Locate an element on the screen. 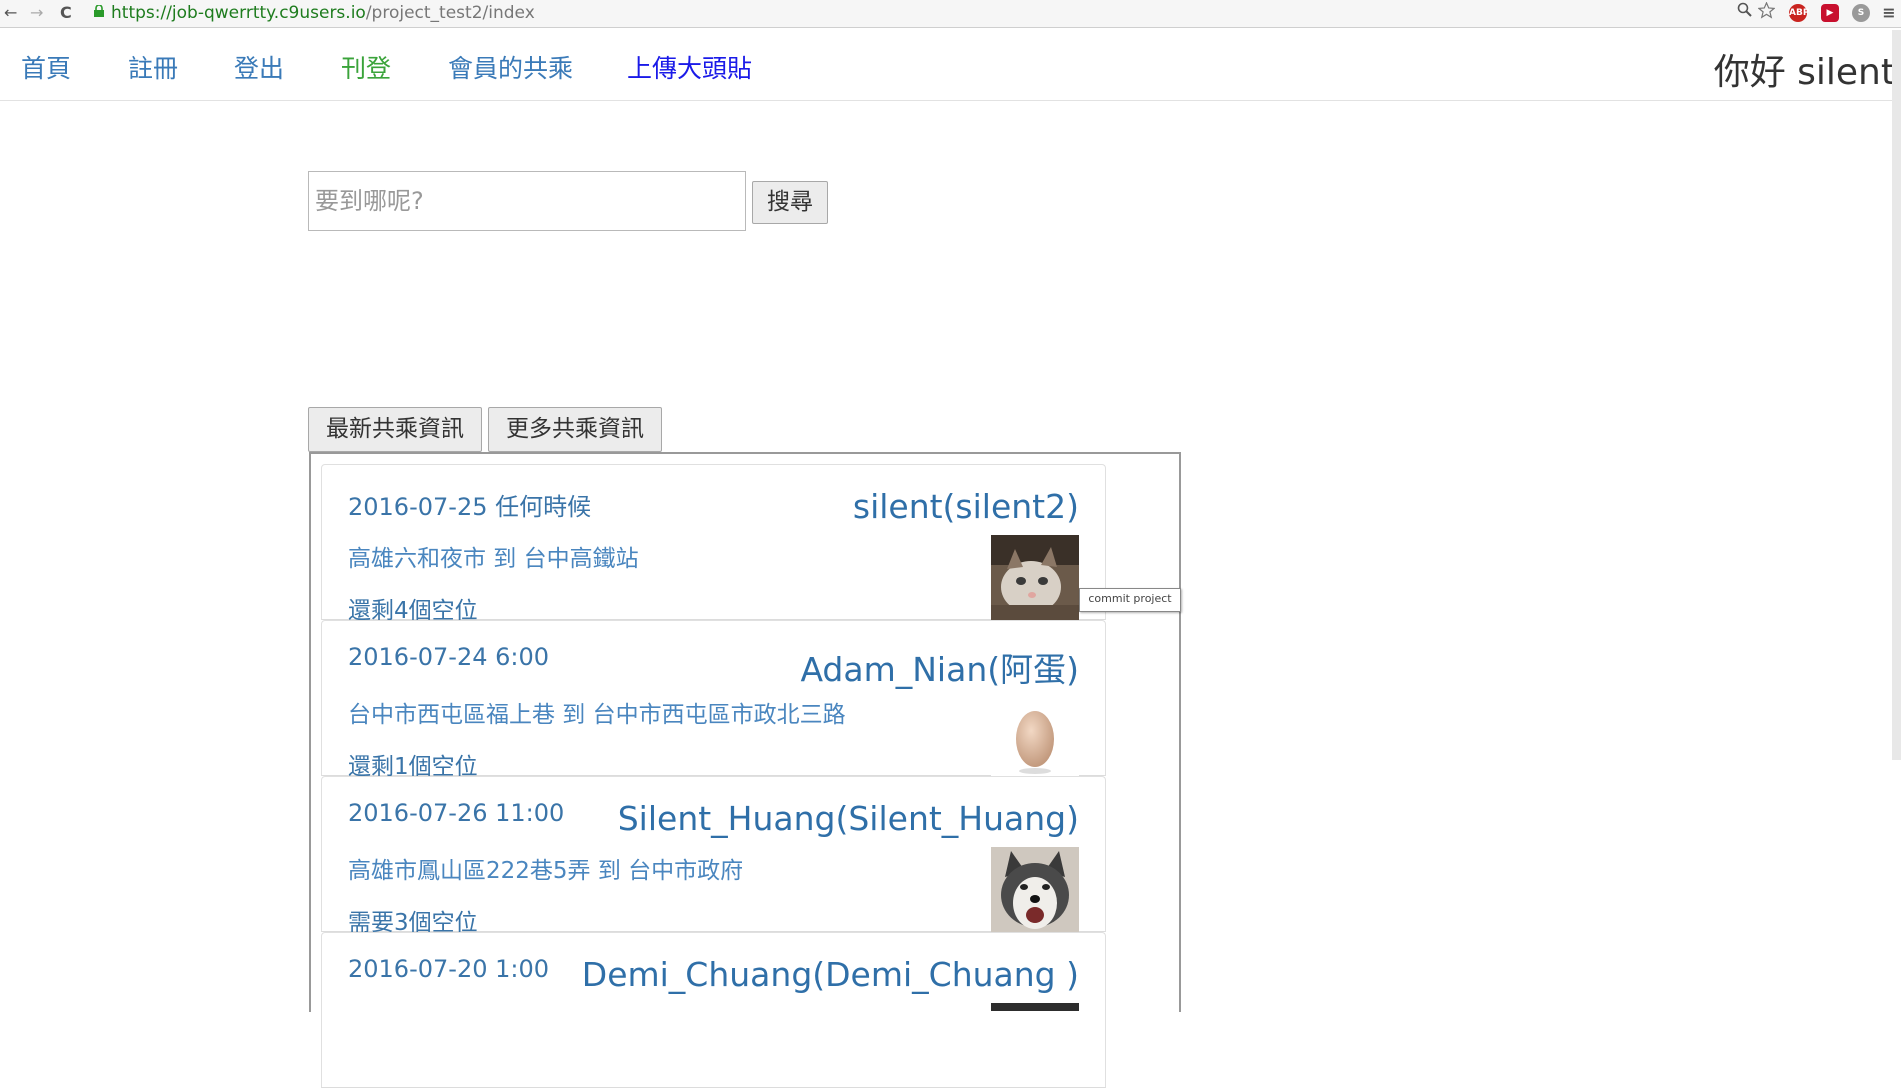 The width and height of the screenshot is (1901, 1088). back-arrow-icon: ← is located at coordinates (10, 13).